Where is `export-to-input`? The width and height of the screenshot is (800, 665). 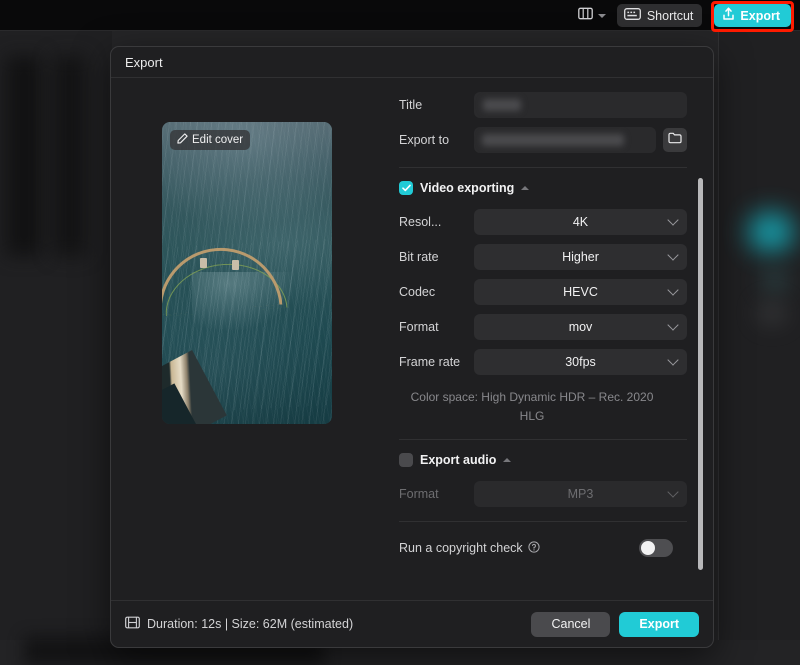 export-to-input is located at coordinates (565, 140).